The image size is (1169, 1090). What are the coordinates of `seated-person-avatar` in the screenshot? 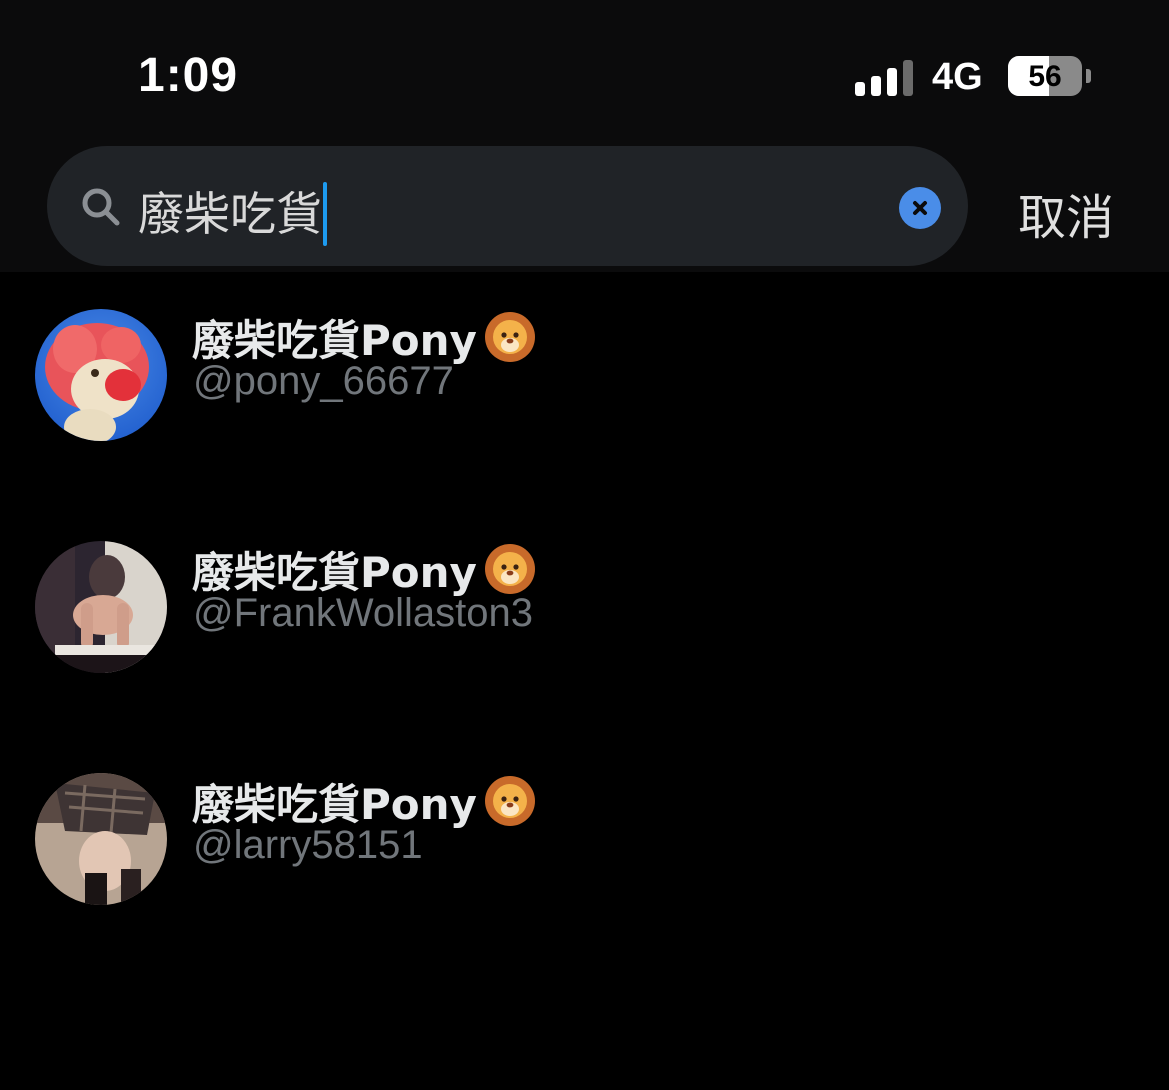 It's located at (101, 607).